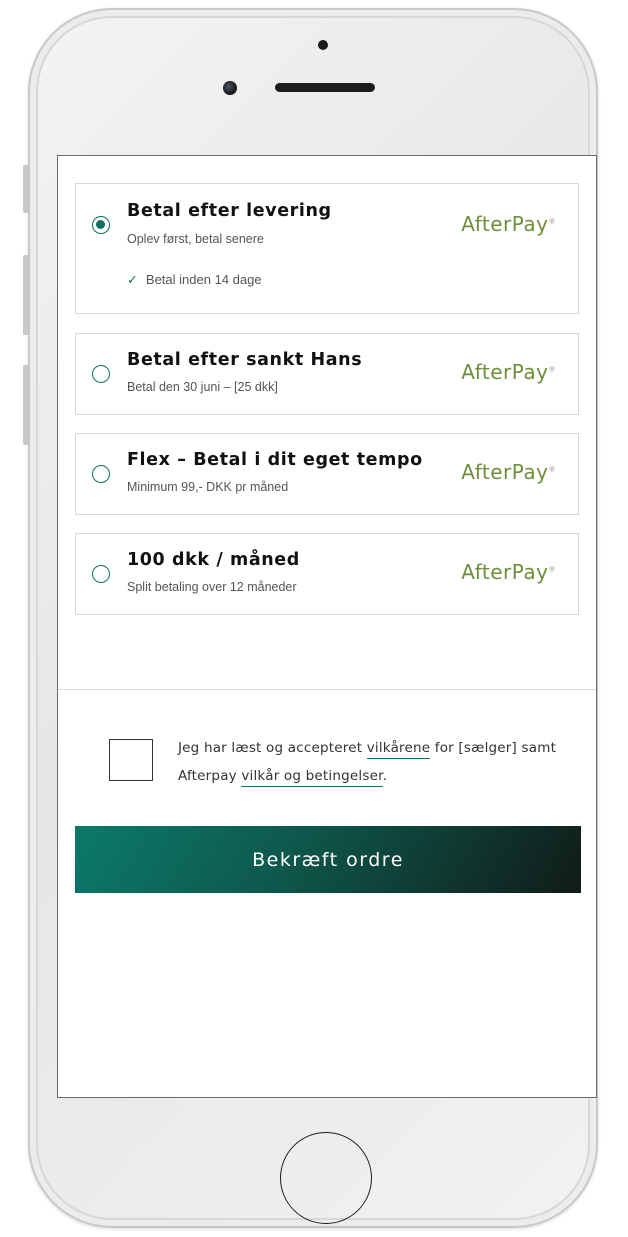 This screenshot has height=1237, width=628. Describe the element at coordinates (213, 560) in the screenshot. I see `option-title: 100 dkk / måned` at that location.